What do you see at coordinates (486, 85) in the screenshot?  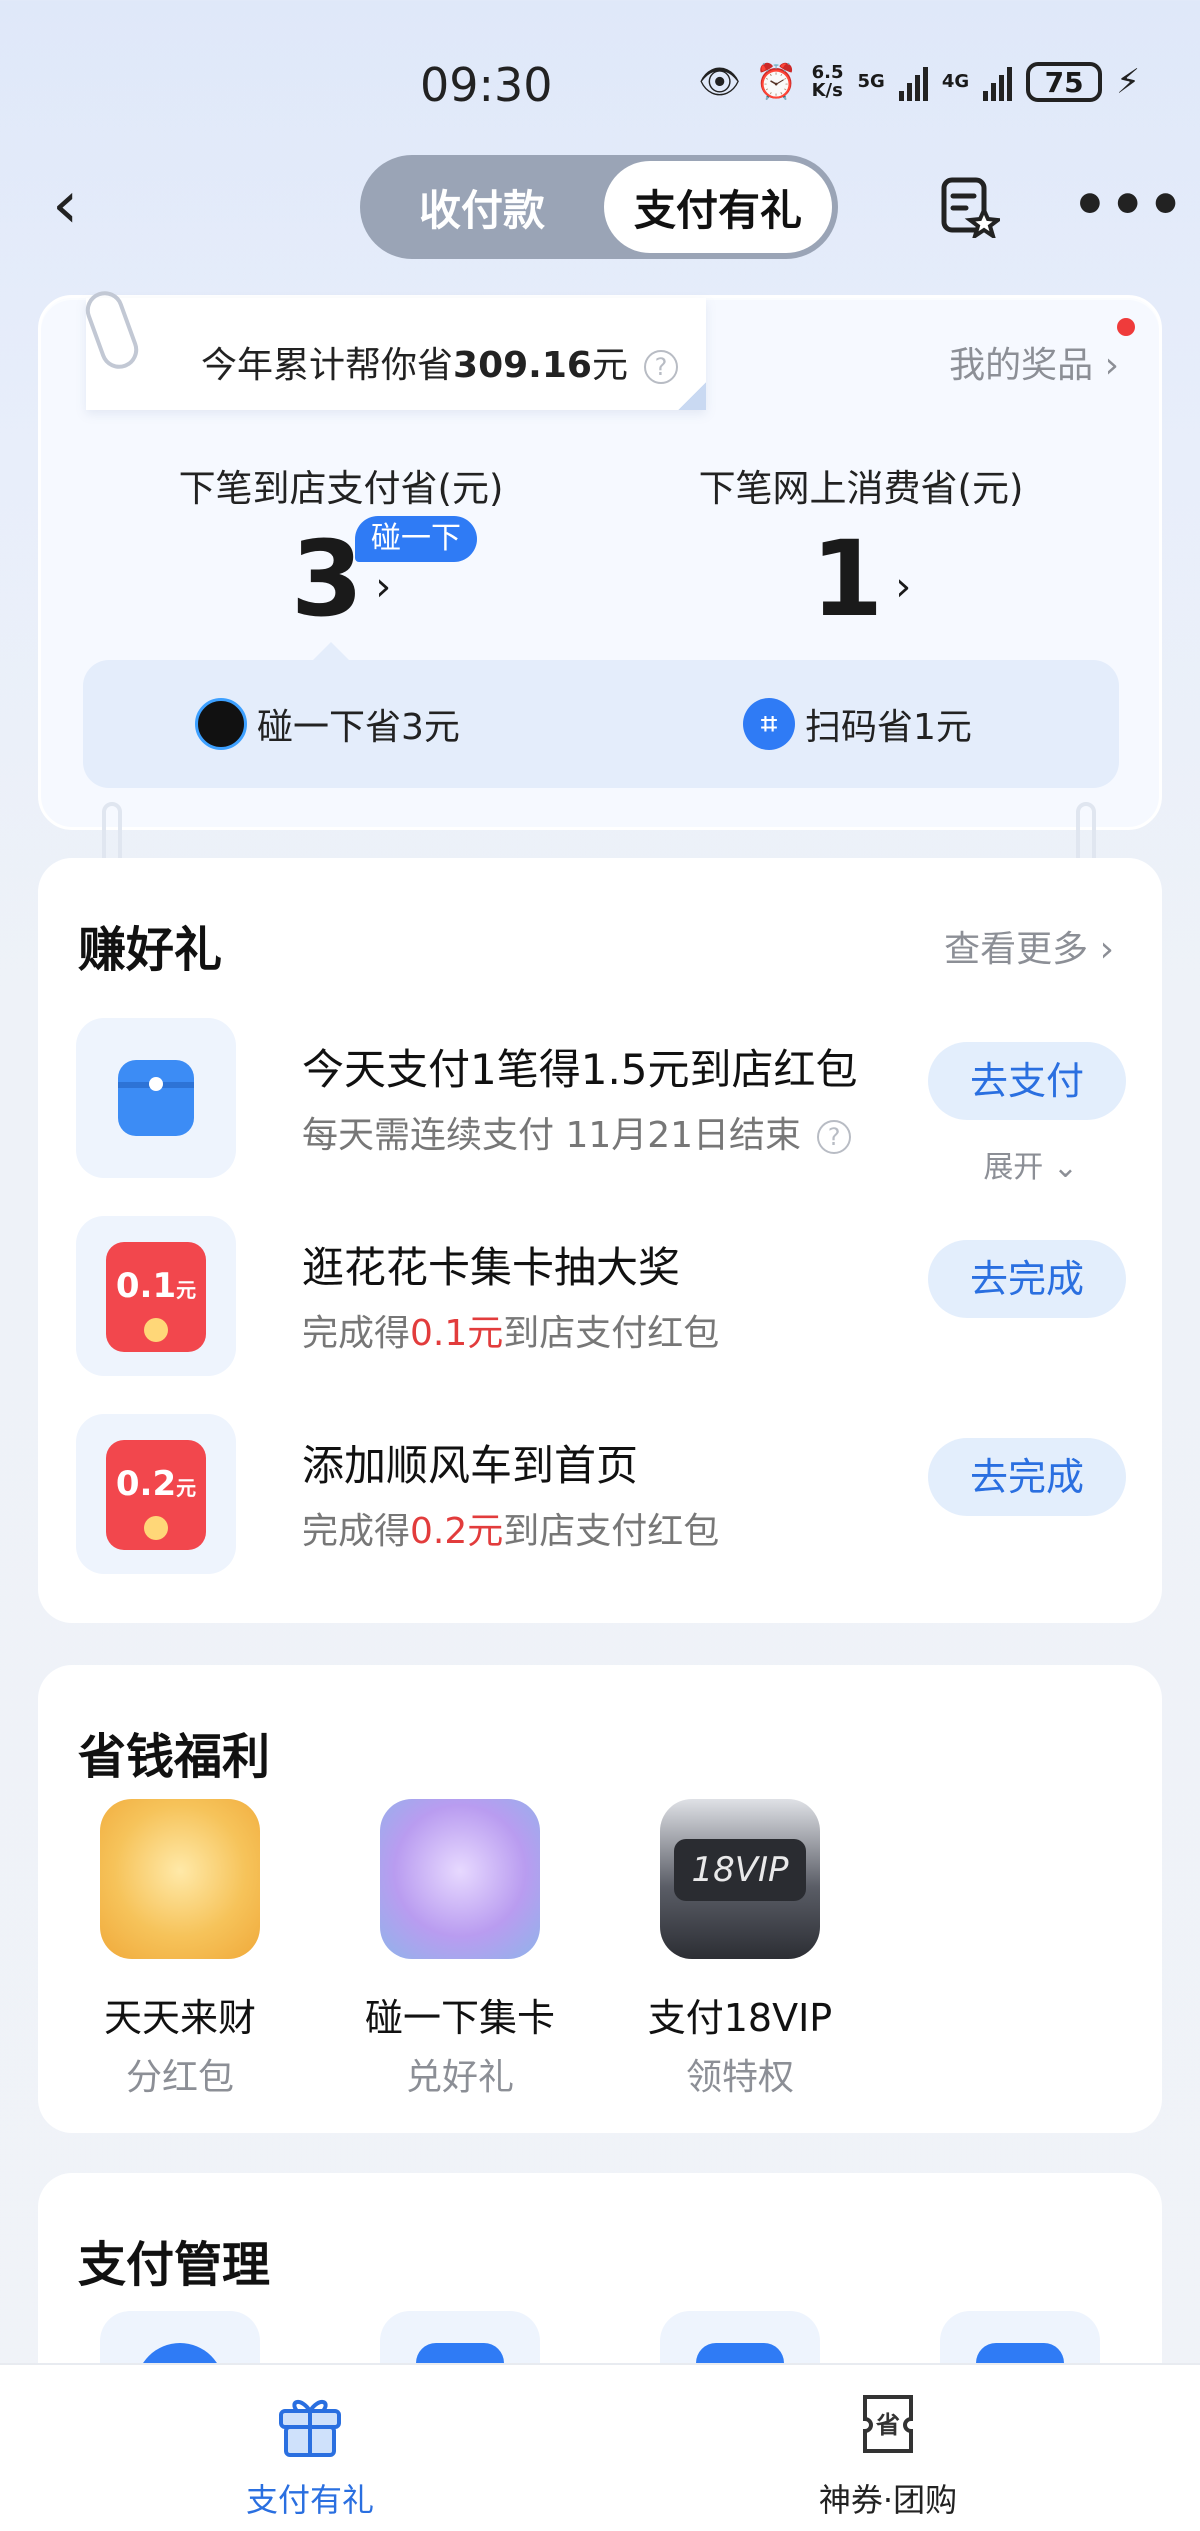 I see `status-time: 09:30` at bounding box center [486, 85].